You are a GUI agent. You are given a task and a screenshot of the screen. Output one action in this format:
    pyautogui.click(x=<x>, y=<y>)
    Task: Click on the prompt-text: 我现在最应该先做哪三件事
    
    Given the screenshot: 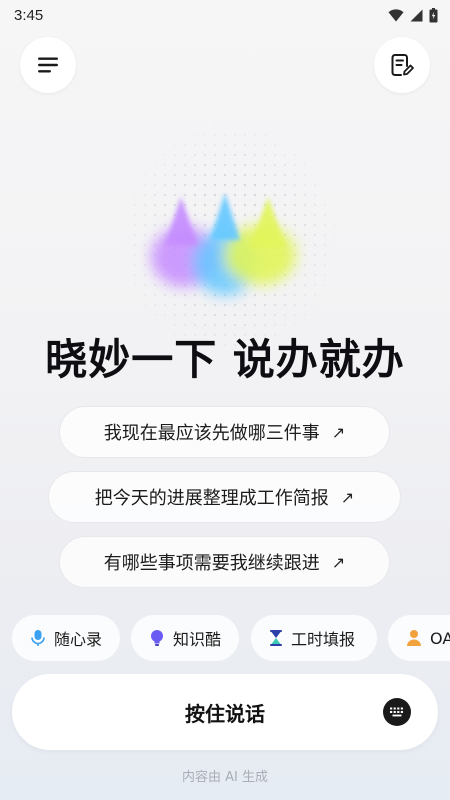 What is the action you would take?
    pyautogui.click(x=211, y=433)
    